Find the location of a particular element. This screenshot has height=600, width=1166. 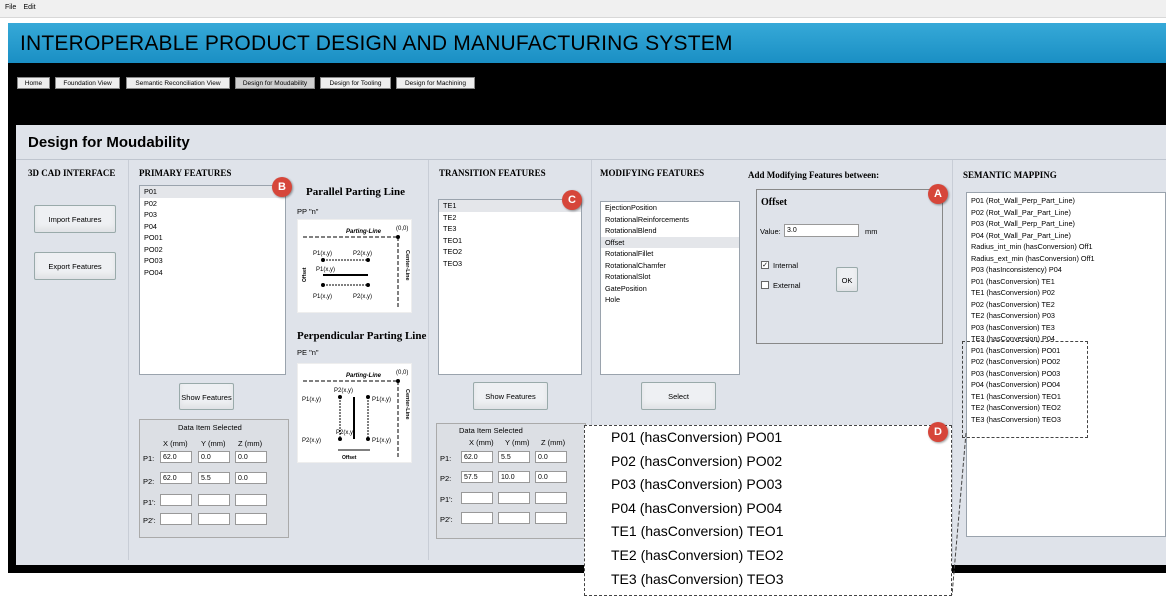

add-modifying-header: Add Modifying Features between: is located at coordinates (814, 175).